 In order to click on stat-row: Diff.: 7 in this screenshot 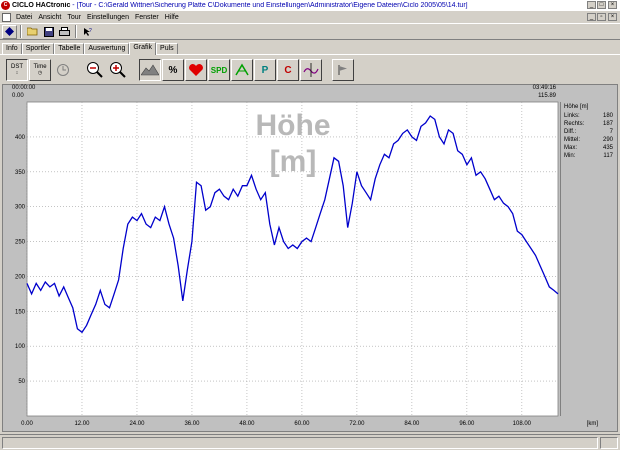, I will do `click(588, 132)`.